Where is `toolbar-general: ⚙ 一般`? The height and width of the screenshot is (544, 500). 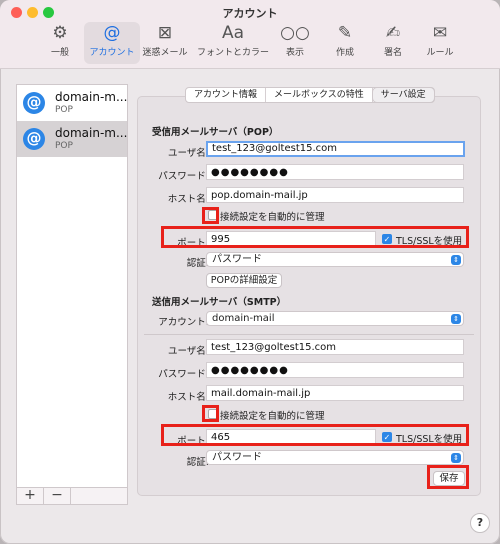
toolbar-general: ⚙ 一般 is located at coordinates (60, 43).